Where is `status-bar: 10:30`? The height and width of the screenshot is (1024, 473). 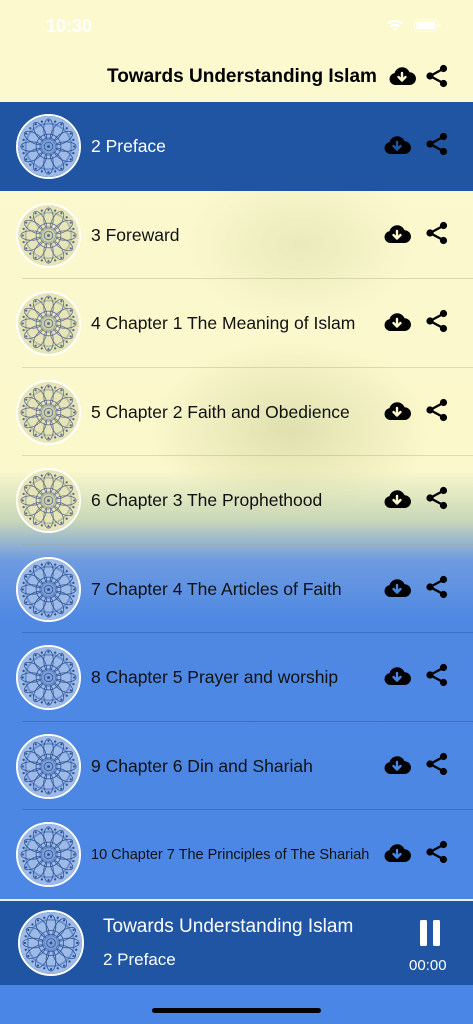 status-bar: 10:30 is located at coordinates (236, 27).